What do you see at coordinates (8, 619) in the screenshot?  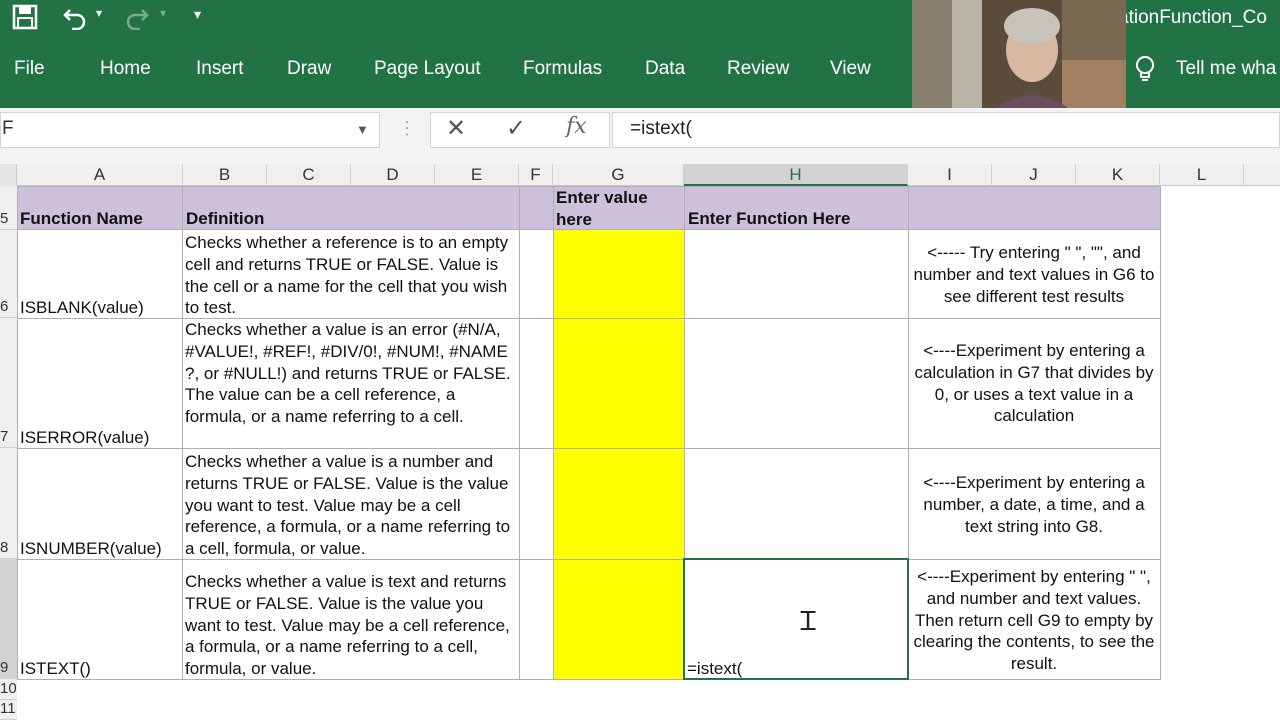 I see `row-header-9: 9` at bounding box center [8, 619].